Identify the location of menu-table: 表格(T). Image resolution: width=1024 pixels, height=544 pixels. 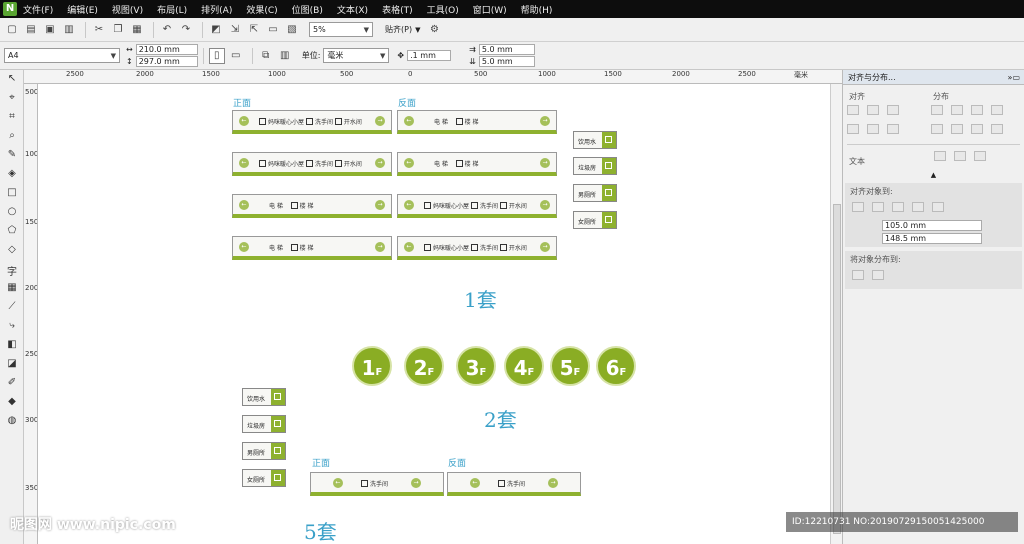
(397, 9).